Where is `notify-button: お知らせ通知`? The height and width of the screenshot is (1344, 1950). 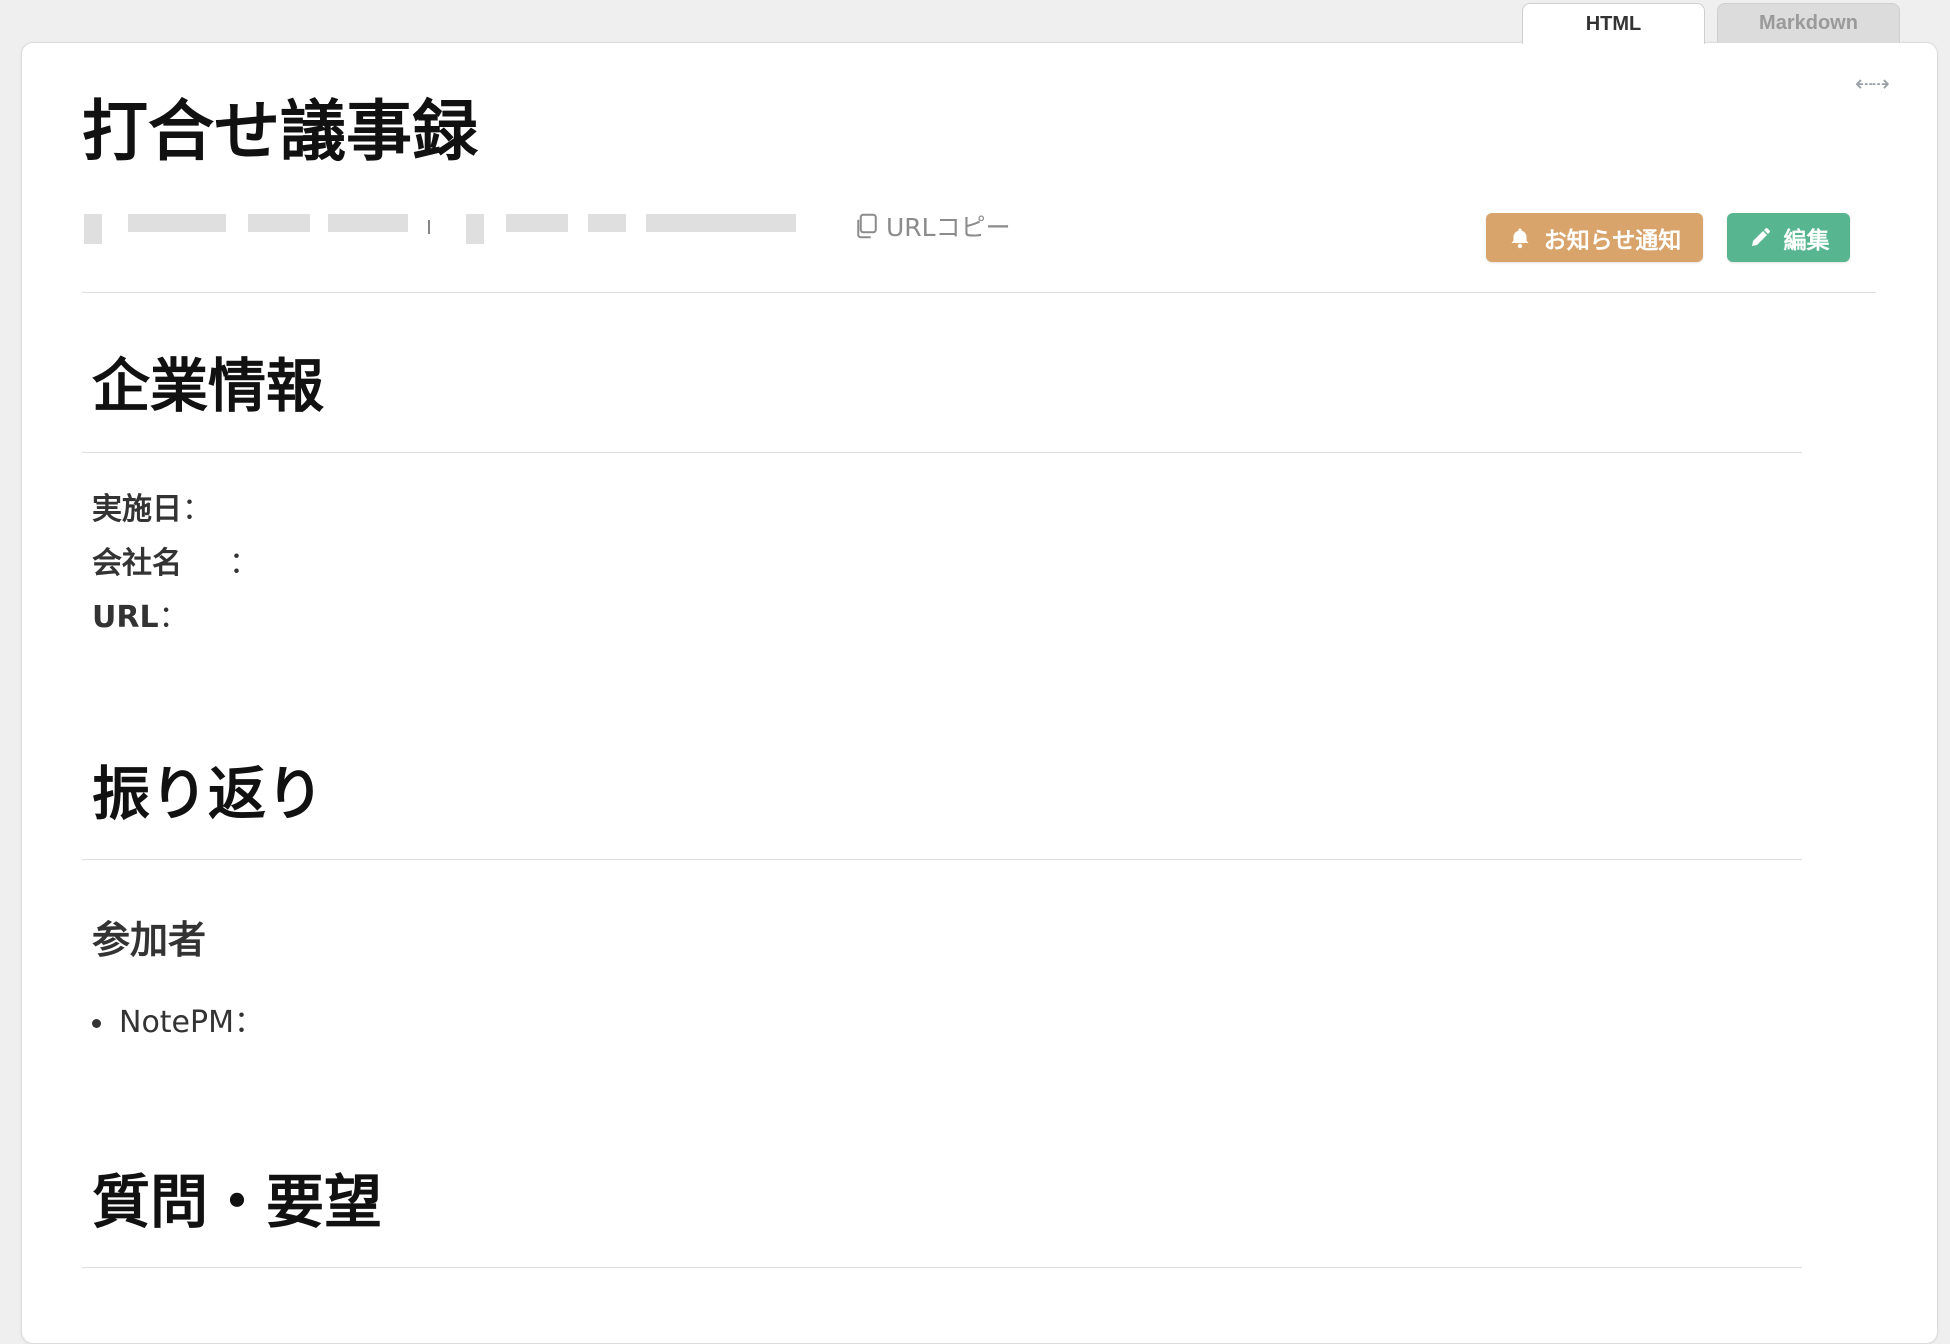
notify-button: お知らせ通知 is located at coordinates (1594, 237).